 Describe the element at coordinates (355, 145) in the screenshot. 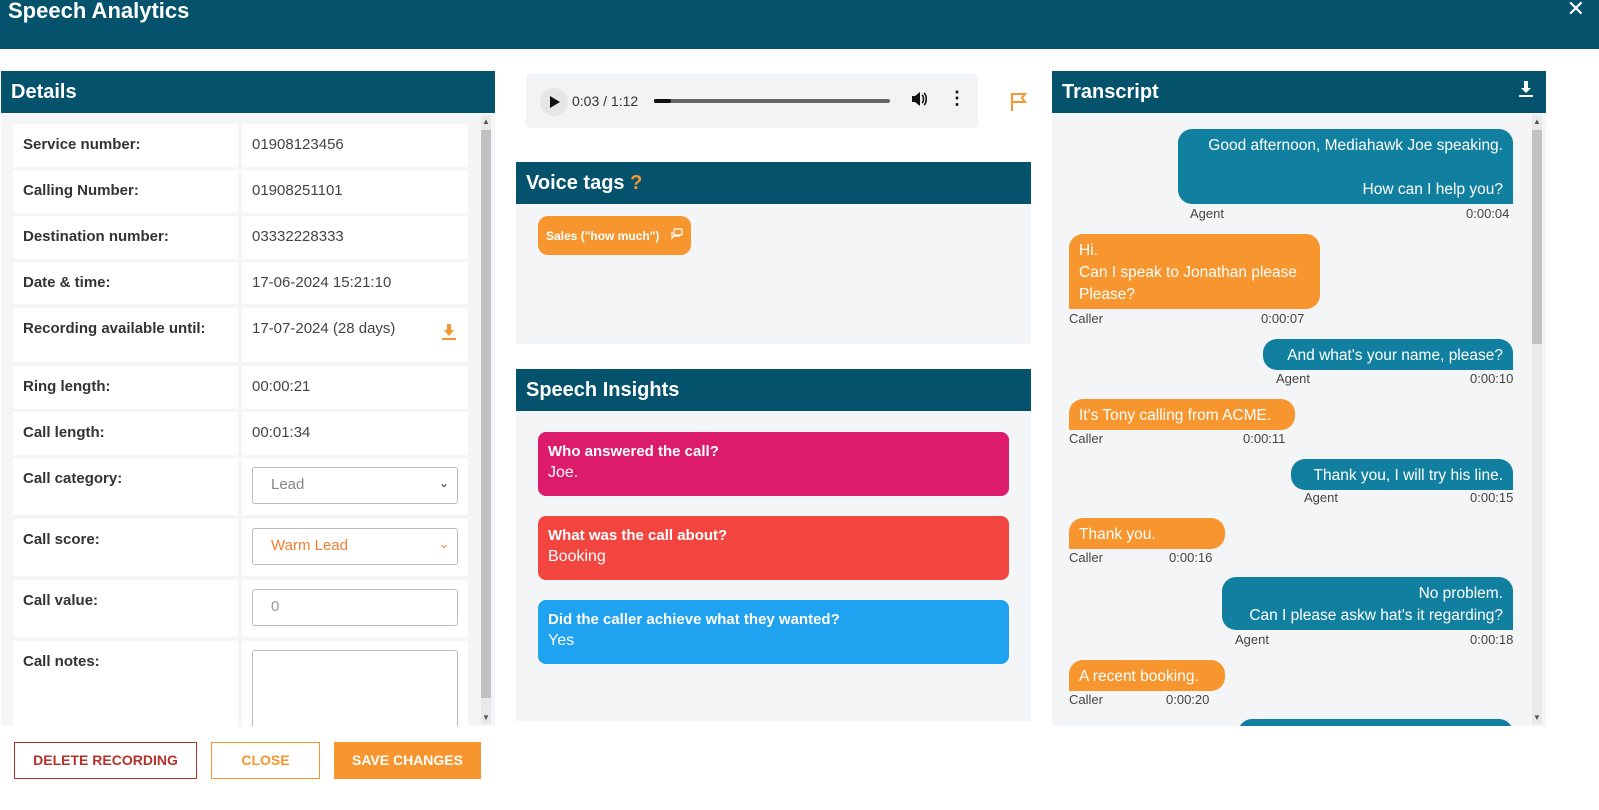

I see `detail-value: 01908123456` at that location.